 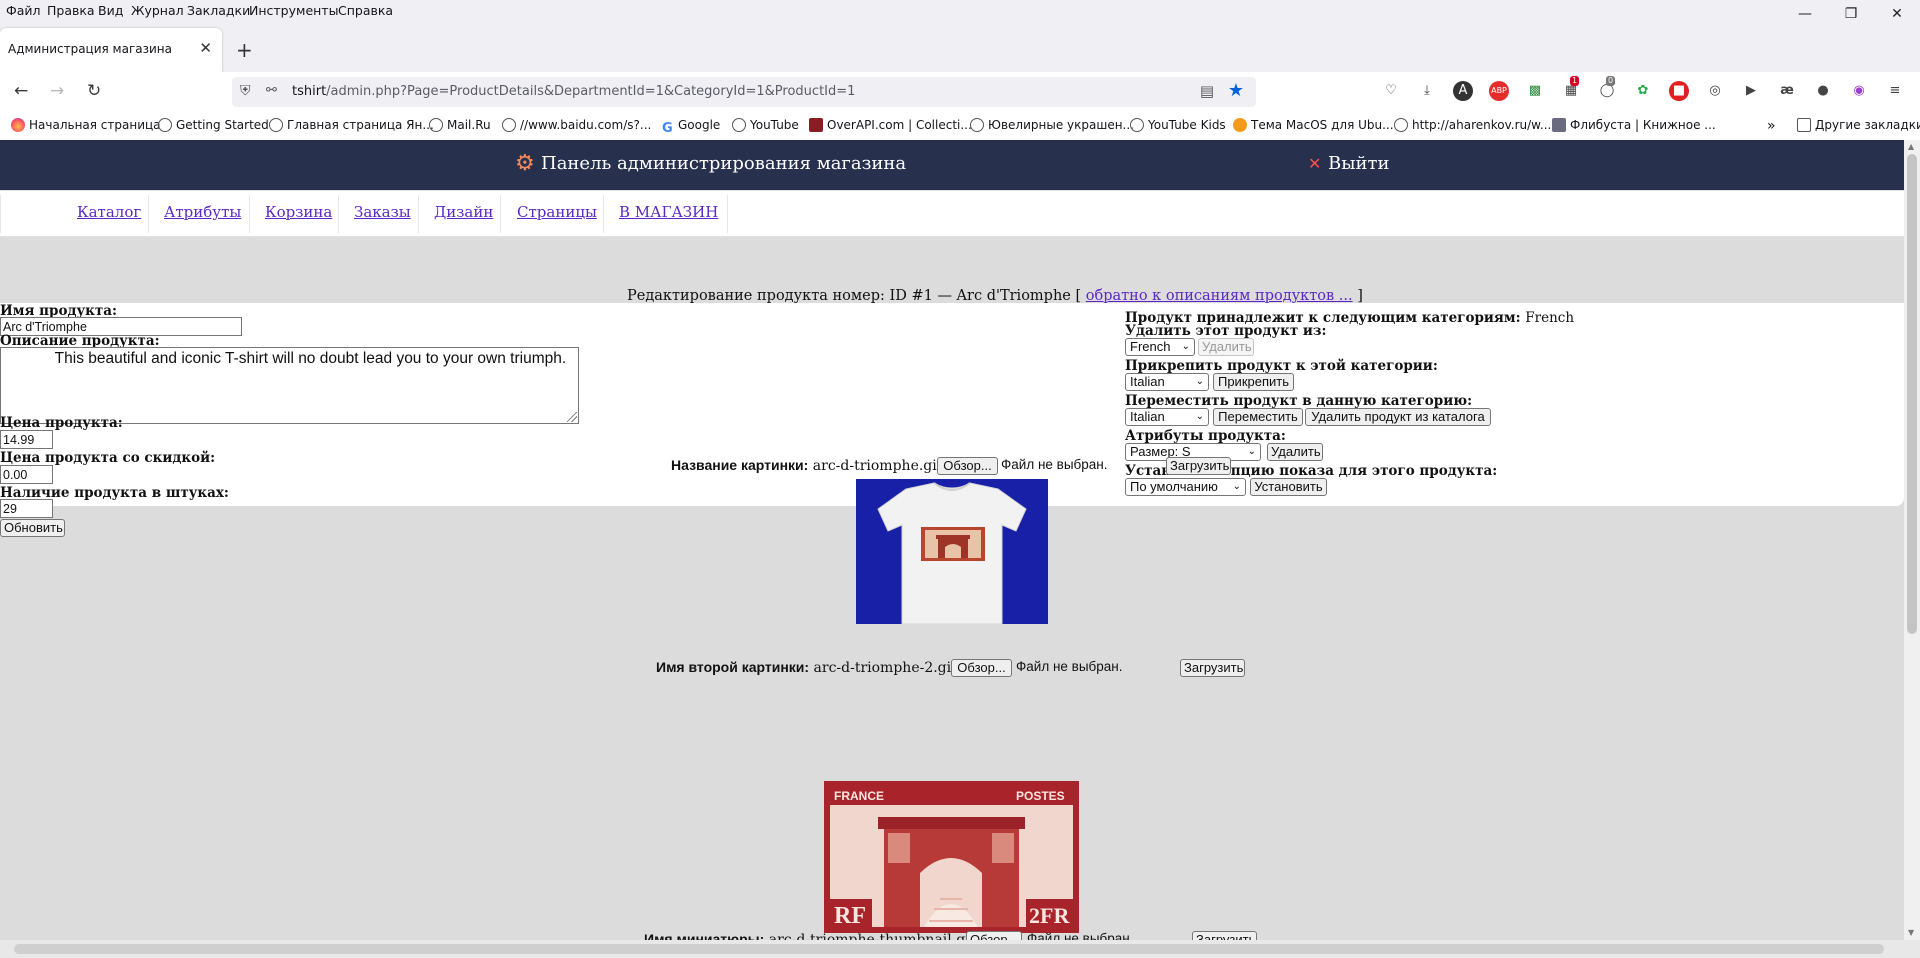 I want to click on site-info-icon: ⚯, so click(x=271, y=90).